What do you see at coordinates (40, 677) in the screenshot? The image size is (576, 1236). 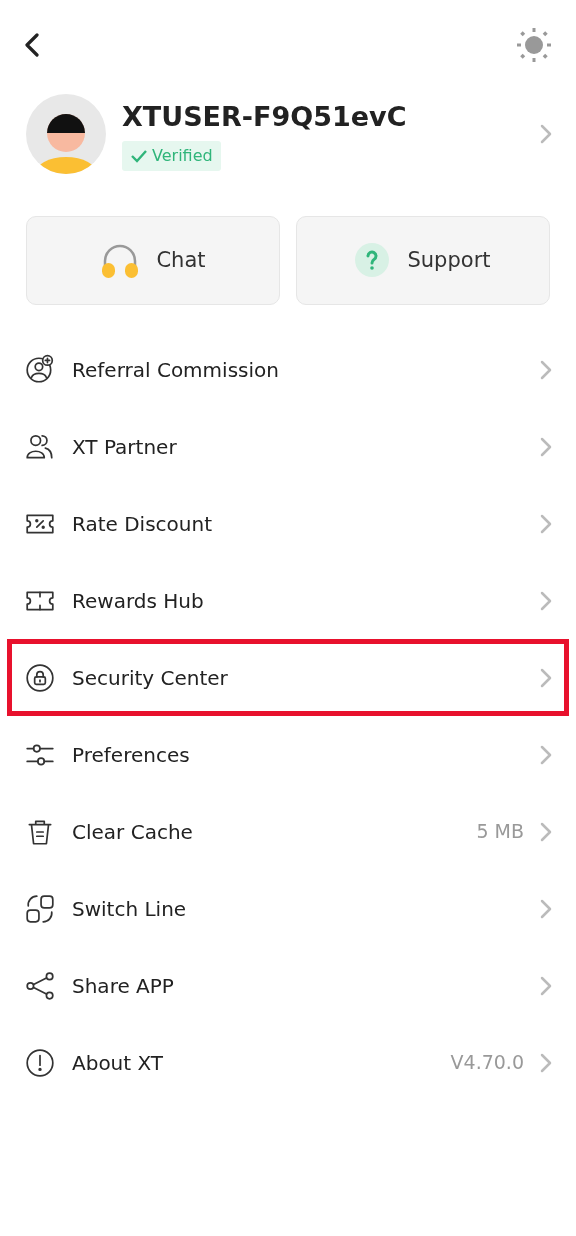 I see `lock-icon` at bounding box center [40, 677].